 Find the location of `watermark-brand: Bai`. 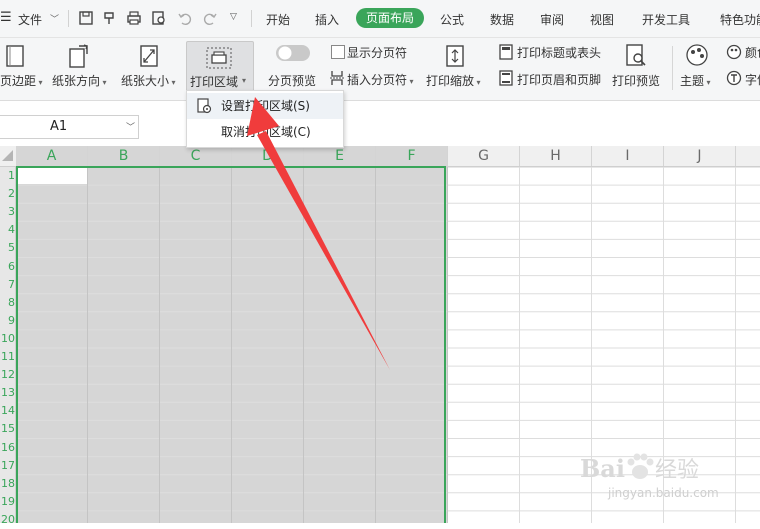

watermark-brand: Bai is located at coordinates (602, 468).